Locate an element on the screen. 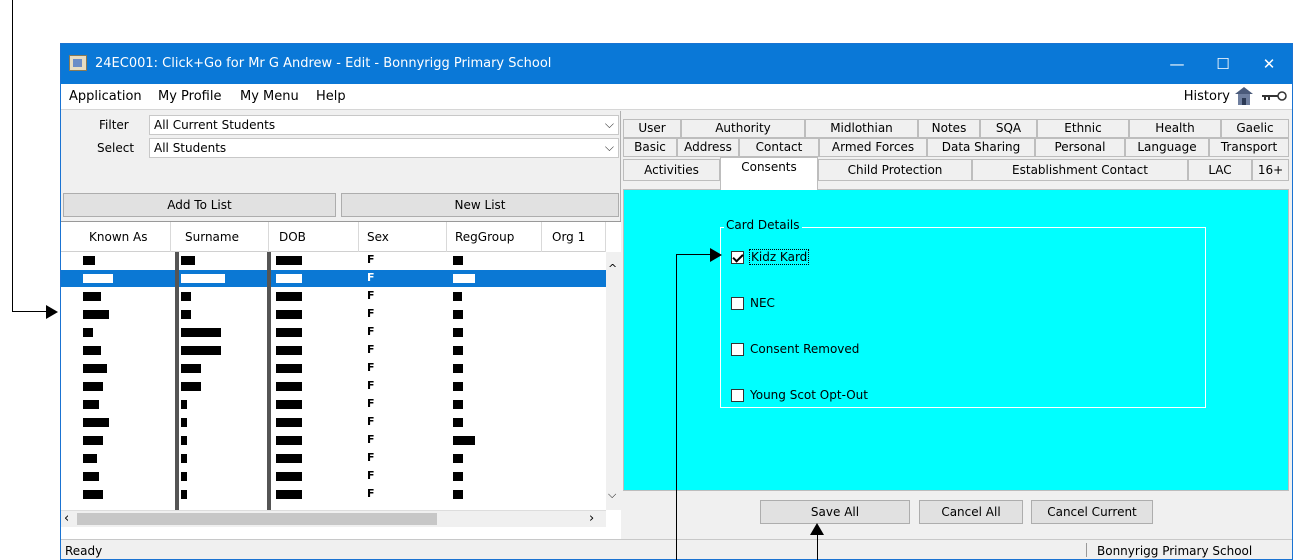  consent-removed-label: Consent Removed is located at coordinates (804, 349).